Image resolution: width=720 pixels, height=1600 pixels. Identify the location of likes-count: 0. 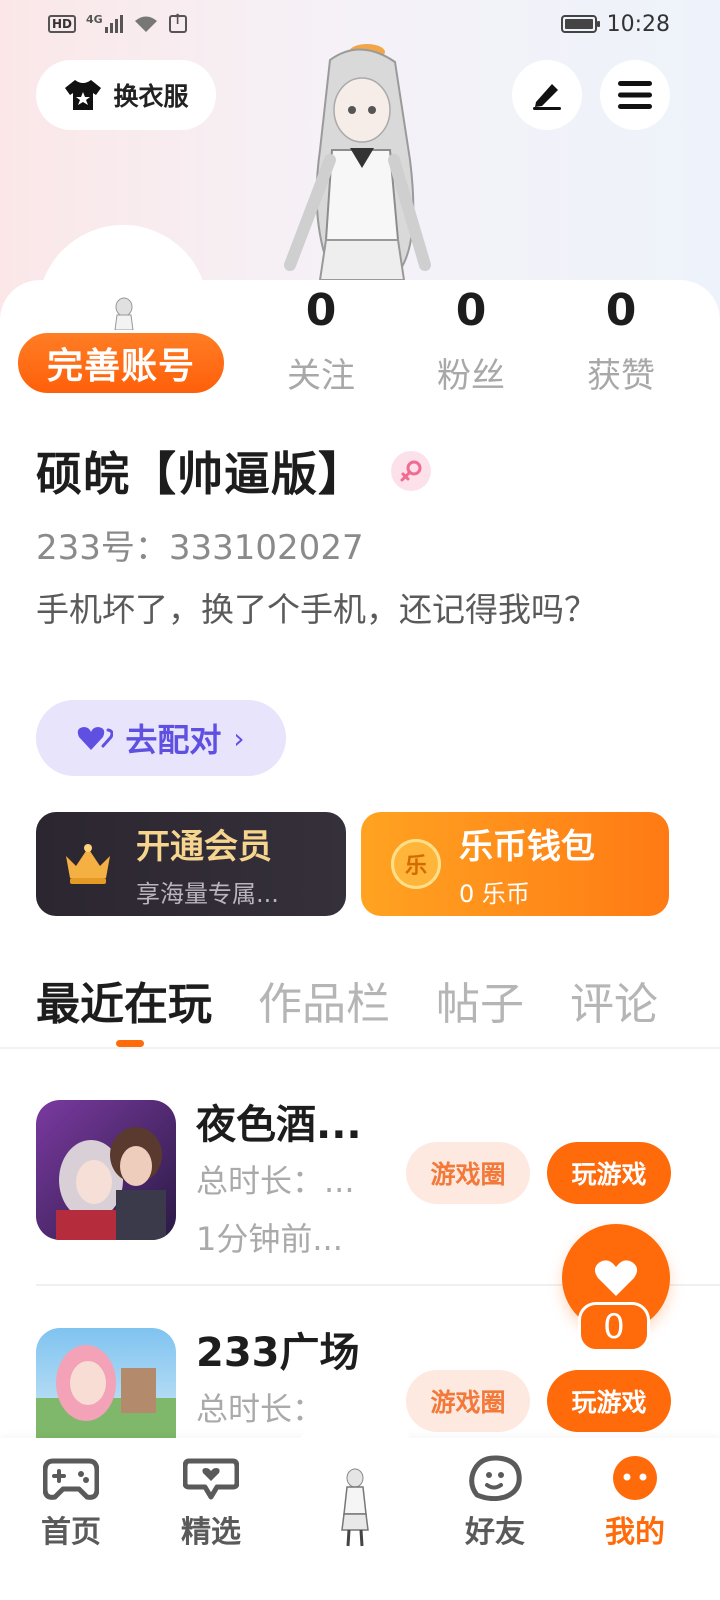
(621, 310).